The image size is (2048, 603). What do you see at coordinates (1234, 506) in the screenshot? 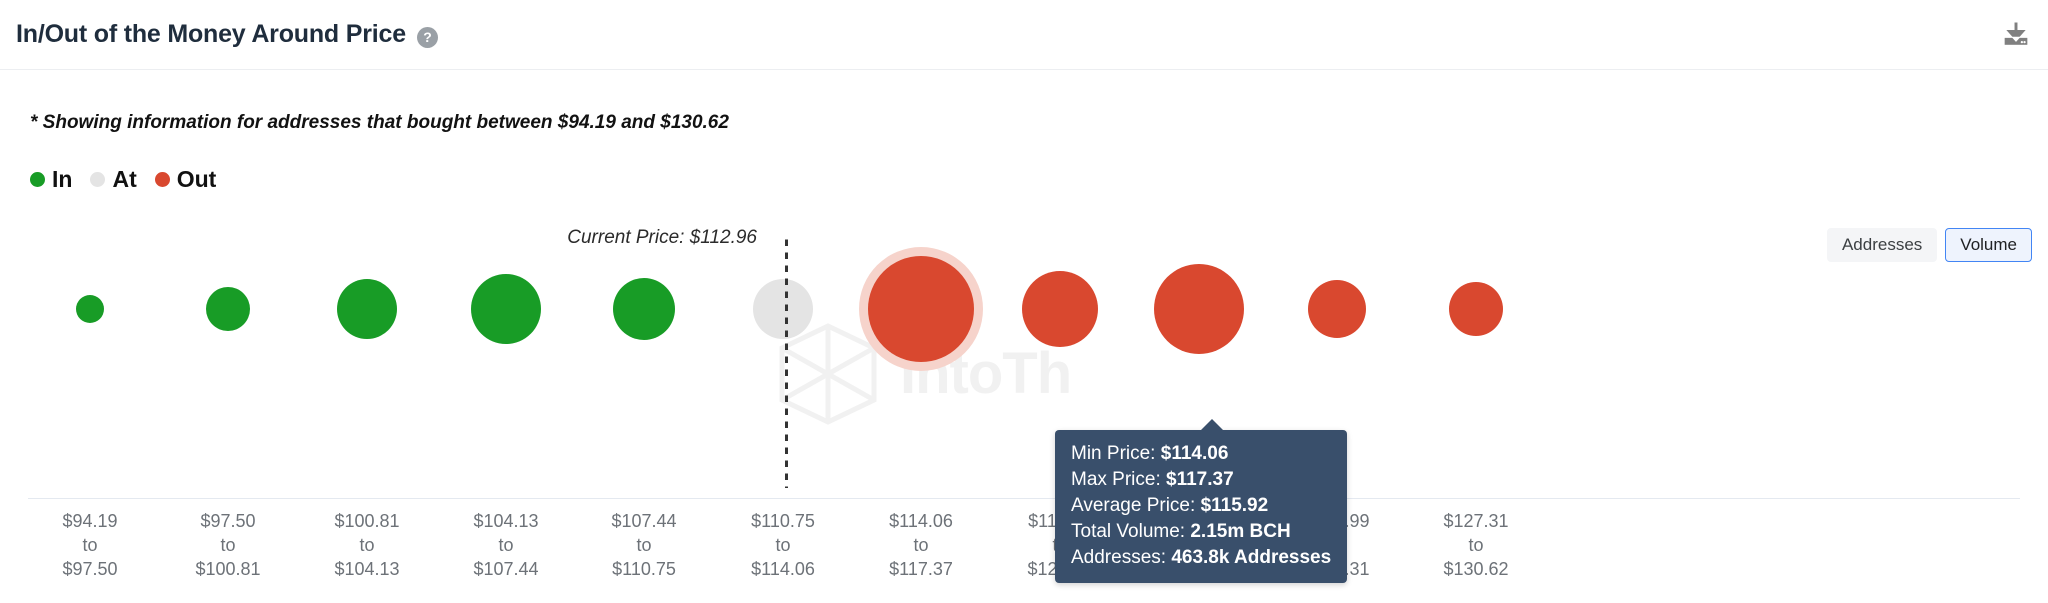
I see `tooltip-row-value: $115.92` at bounding box center [1234, 506].